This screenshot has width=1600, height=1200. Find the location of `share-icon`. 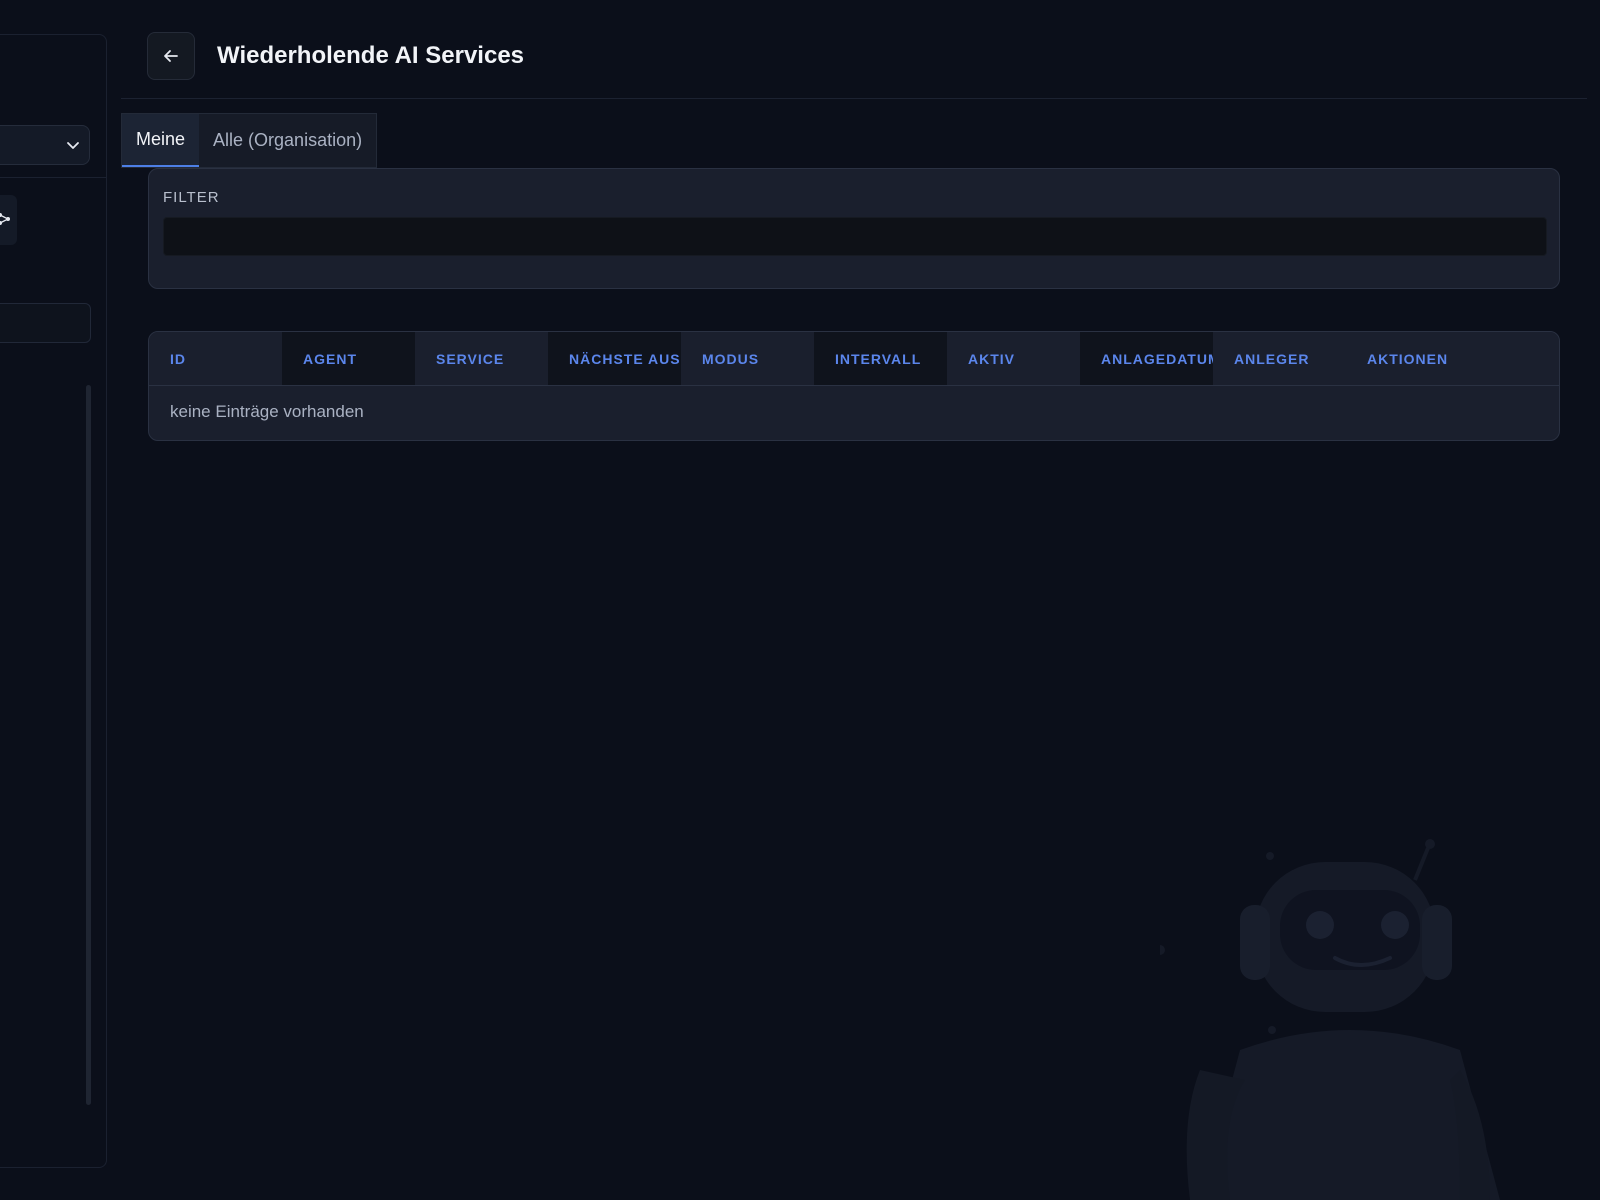

share-icon is located at coordinates (5, 219).